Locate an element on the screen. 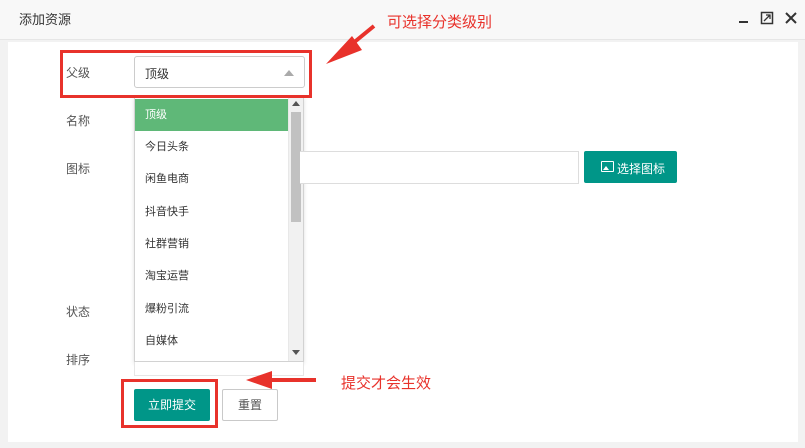 The height and width of the screenshot is (448, 805). name-label: 名称 is located at coordinates (78, 121).